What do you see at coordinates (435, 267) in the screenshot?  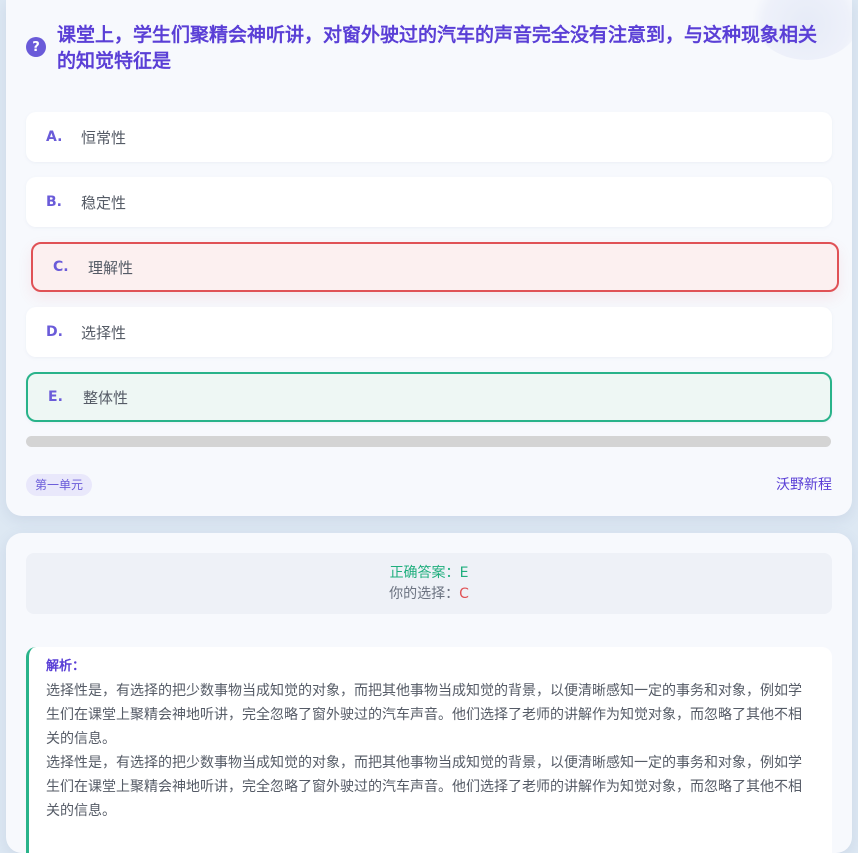 I see `option-c-wrong: C. 理解性` at bounding box center [435, 267].